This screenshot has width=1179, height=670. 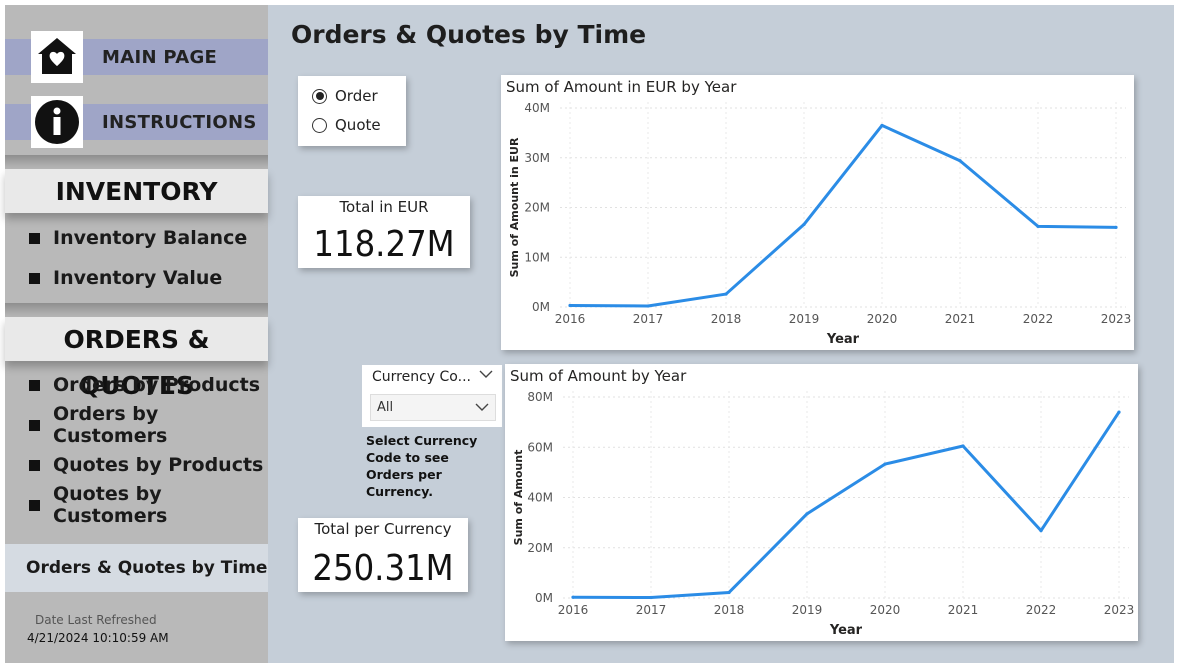 I want to click on kpi-value: 118.27M, so click(x=384, y=244).